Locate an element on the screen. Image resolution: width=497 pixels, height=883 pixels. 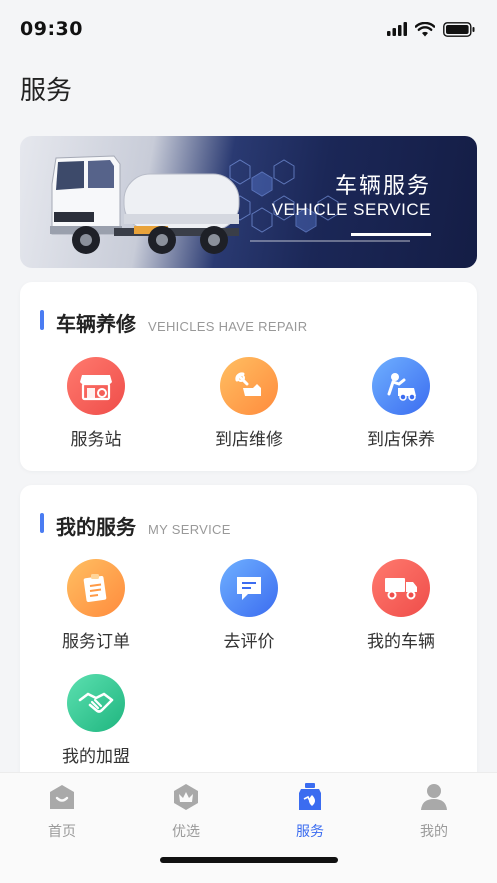
my-vehicle-button: 我的车辆 is located at coordinates (401, 605).